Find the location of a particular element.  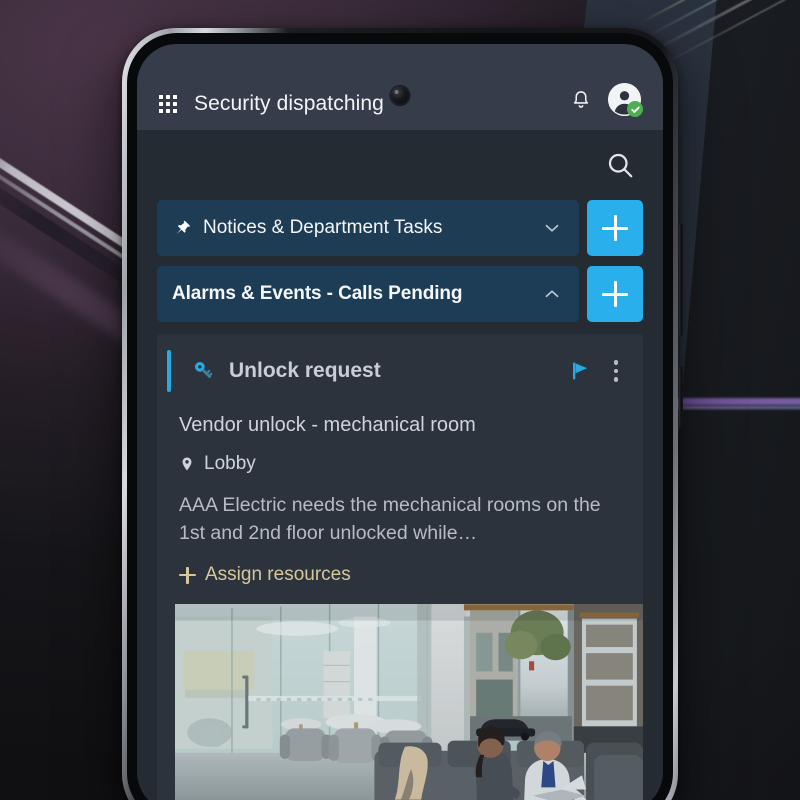

search-row is located at coordinates (400, 165).